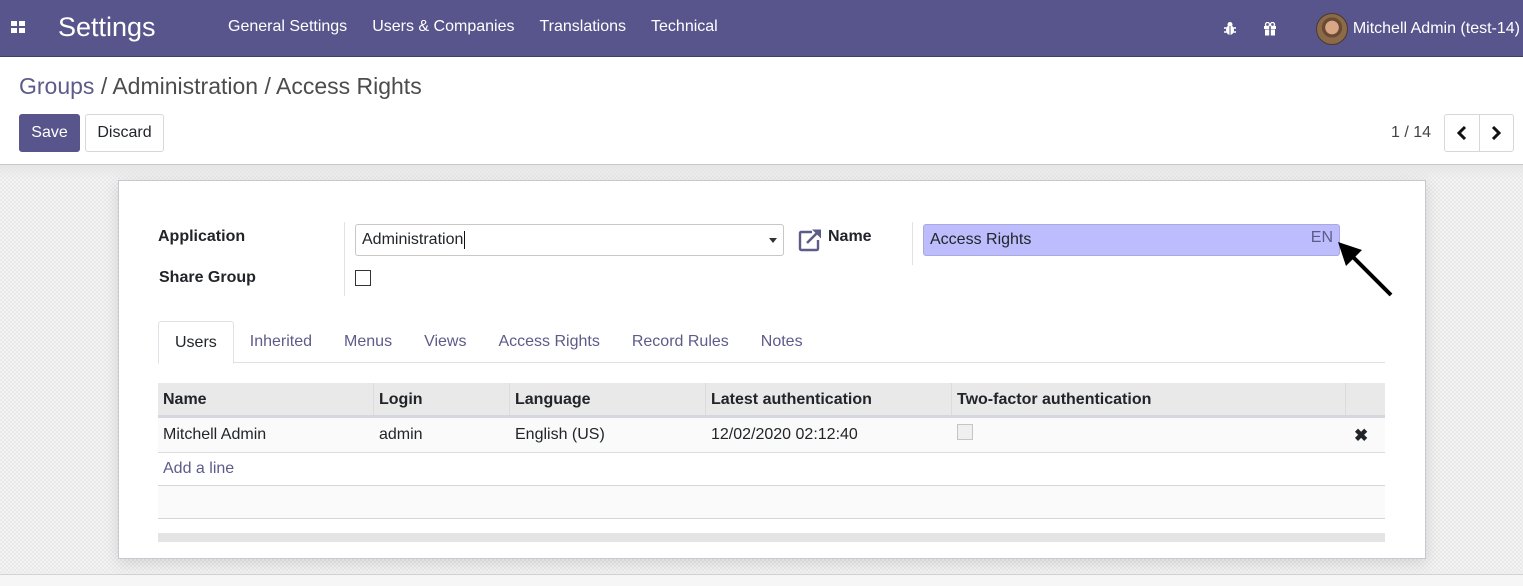 The image size is (1523, 586). What do you see at coordinates (1131, 240) in the screenshot?
I see `name-input: Access Rights EN` at bounding box center [1131, 240].